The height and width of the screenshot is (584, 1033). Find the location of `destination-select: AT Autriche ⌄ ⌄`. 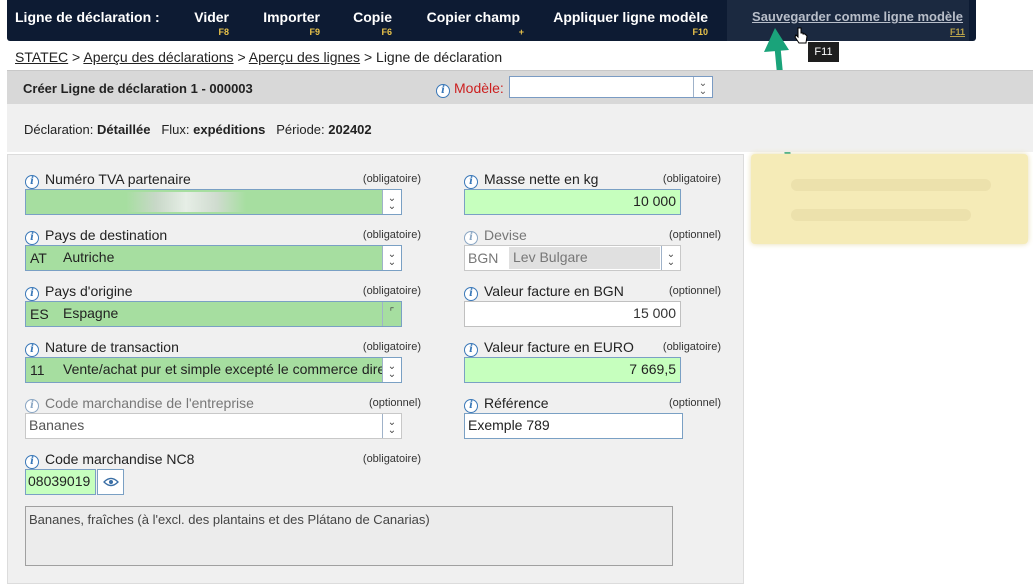

destination-select: AT Autriche ⌄ ⌄ is located at coordinates (213, 258).